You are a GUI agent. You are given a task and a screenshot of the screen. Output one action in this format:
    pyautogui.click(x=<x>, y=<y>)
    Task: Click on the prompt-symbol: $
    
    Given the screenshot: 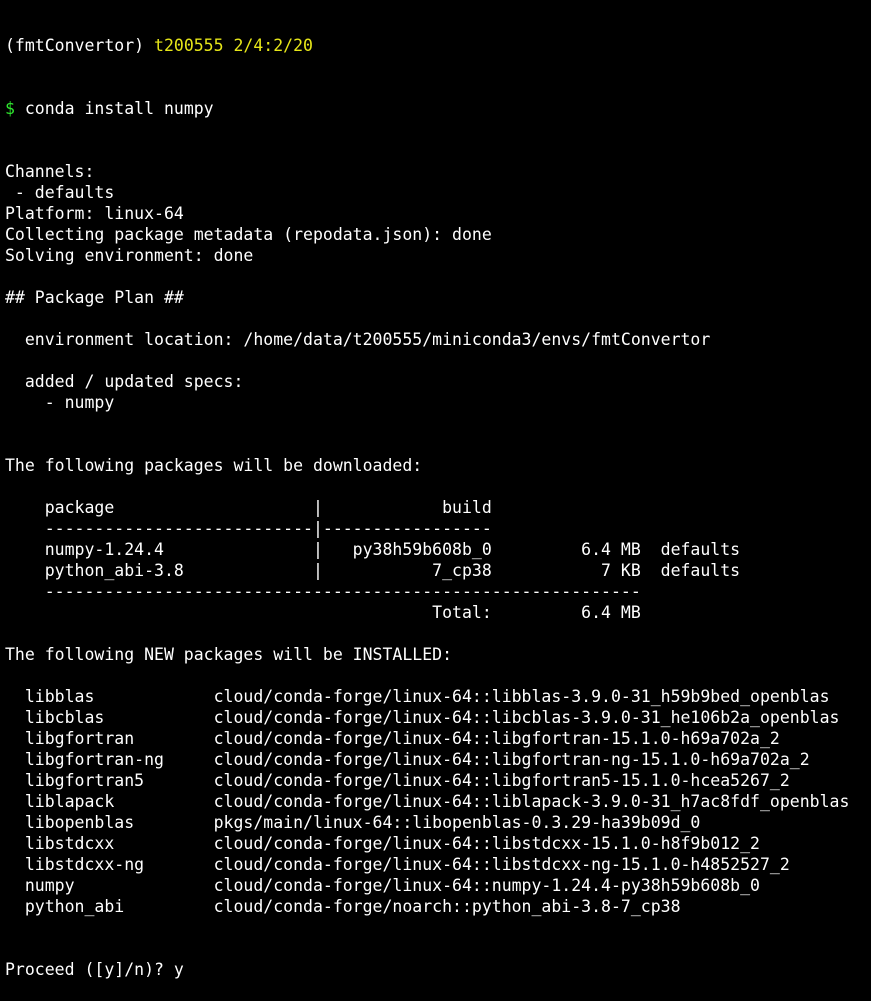 What is the action you would take?
    pyautogui.click(x=10, y=108)
    